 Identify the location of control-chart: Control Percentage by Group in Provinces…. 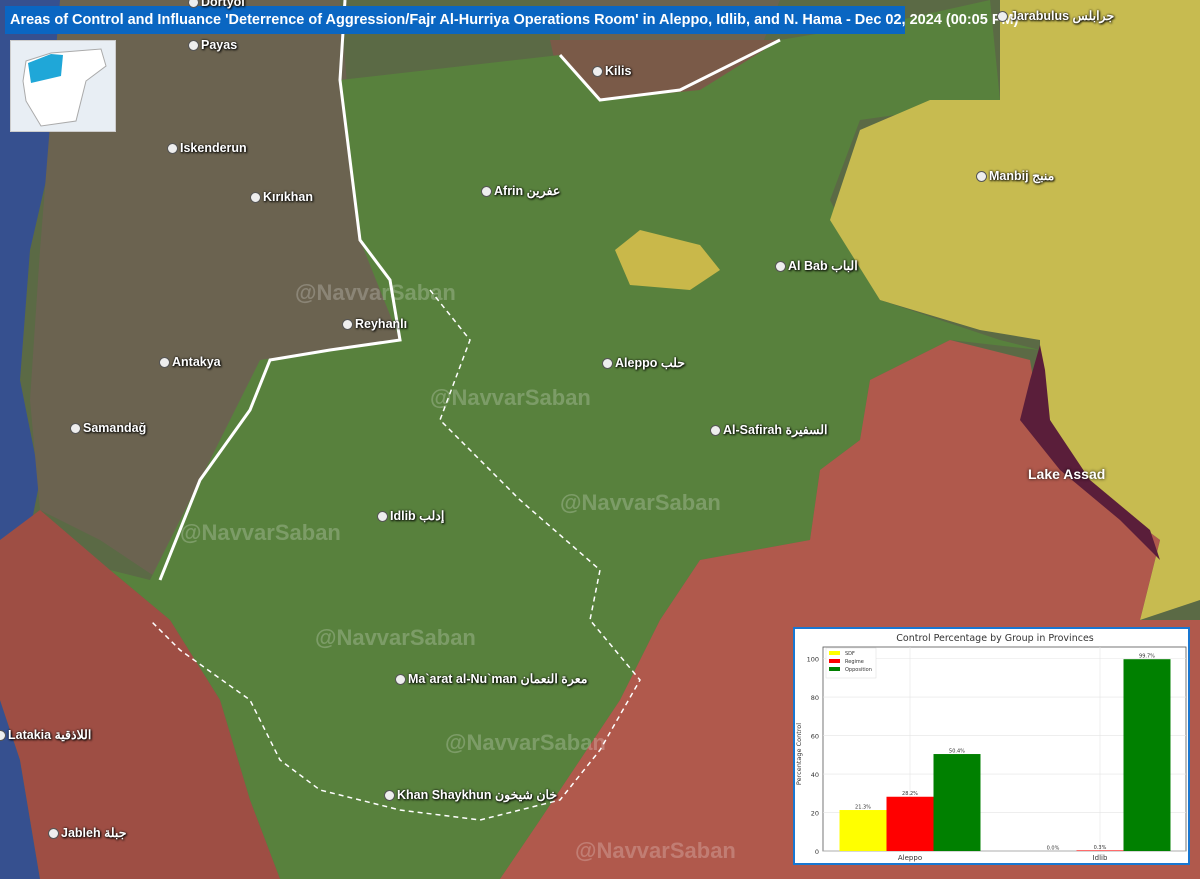
(991, 746).